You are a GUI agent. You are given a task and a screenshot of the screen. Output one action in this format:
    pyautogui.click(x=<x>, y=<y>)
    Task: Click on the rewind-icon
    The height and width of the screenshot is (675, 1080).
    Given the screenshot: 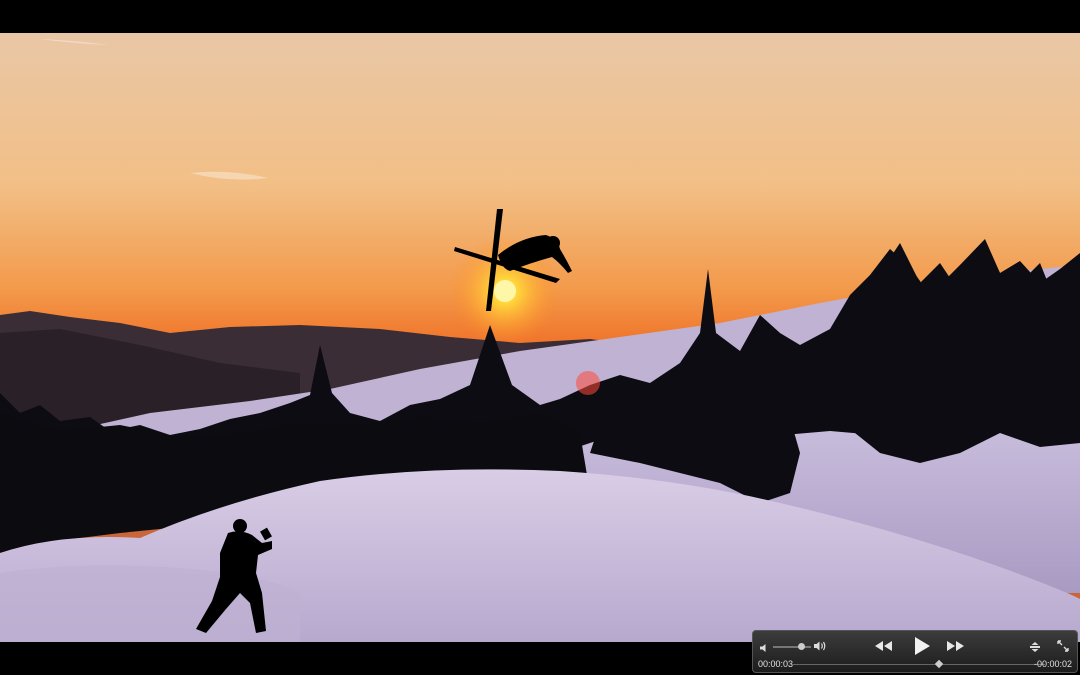 What is the action you would take?
    pyautogui.click(x=883, y=648)
    